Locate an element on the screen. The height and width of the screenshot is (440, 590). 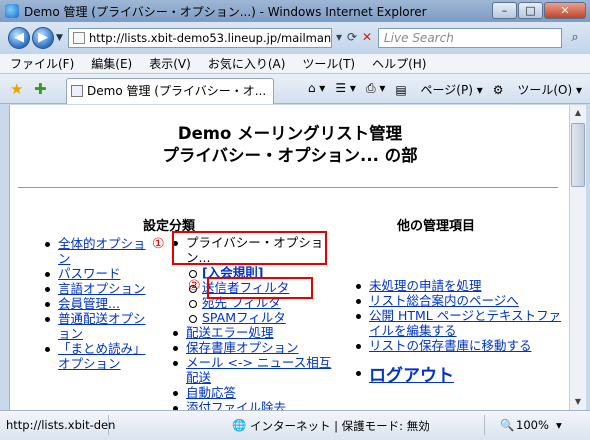
home-icon: ⌂ ▾ is located at coordinates (316, 89).